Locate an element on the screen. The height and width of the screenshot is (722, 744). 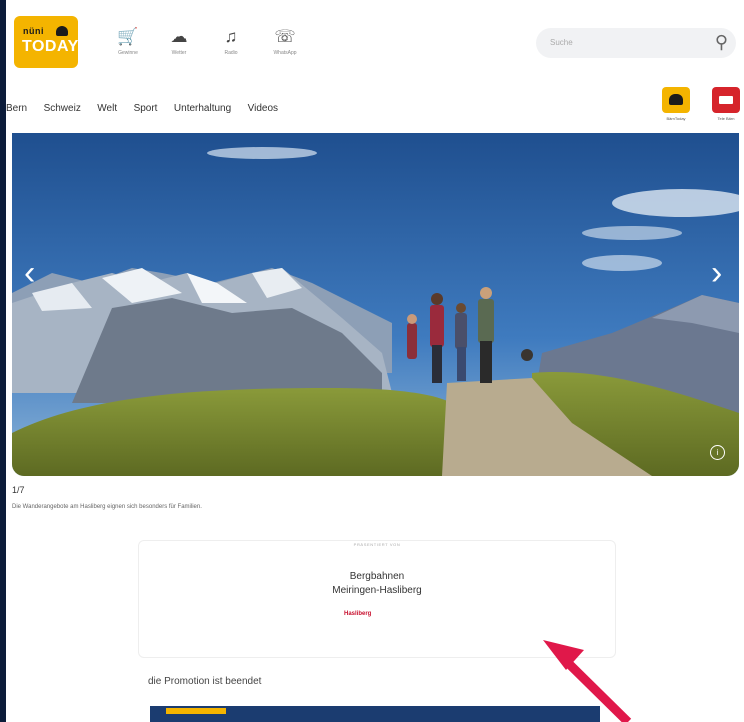
nav-item-sport: Sport is located at coordinates (146, 108).